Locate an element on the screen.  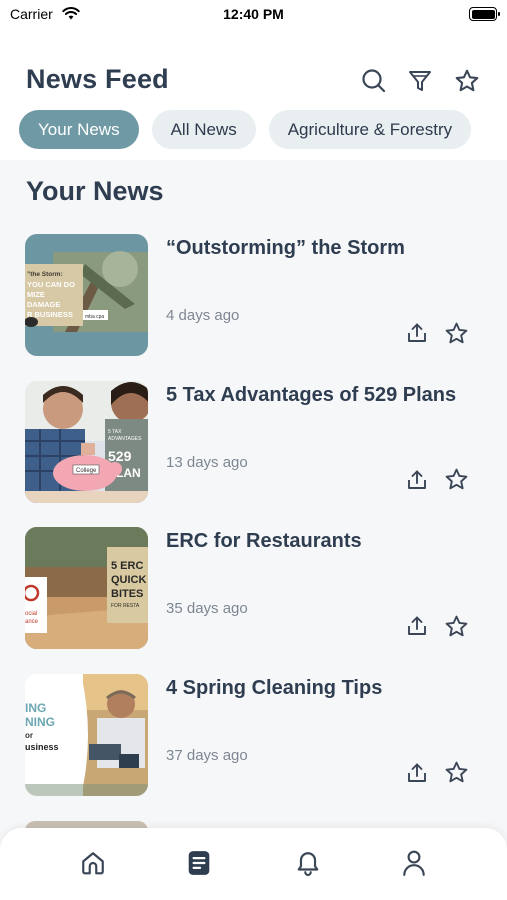
search-icon is located at coordinates (374, 81).